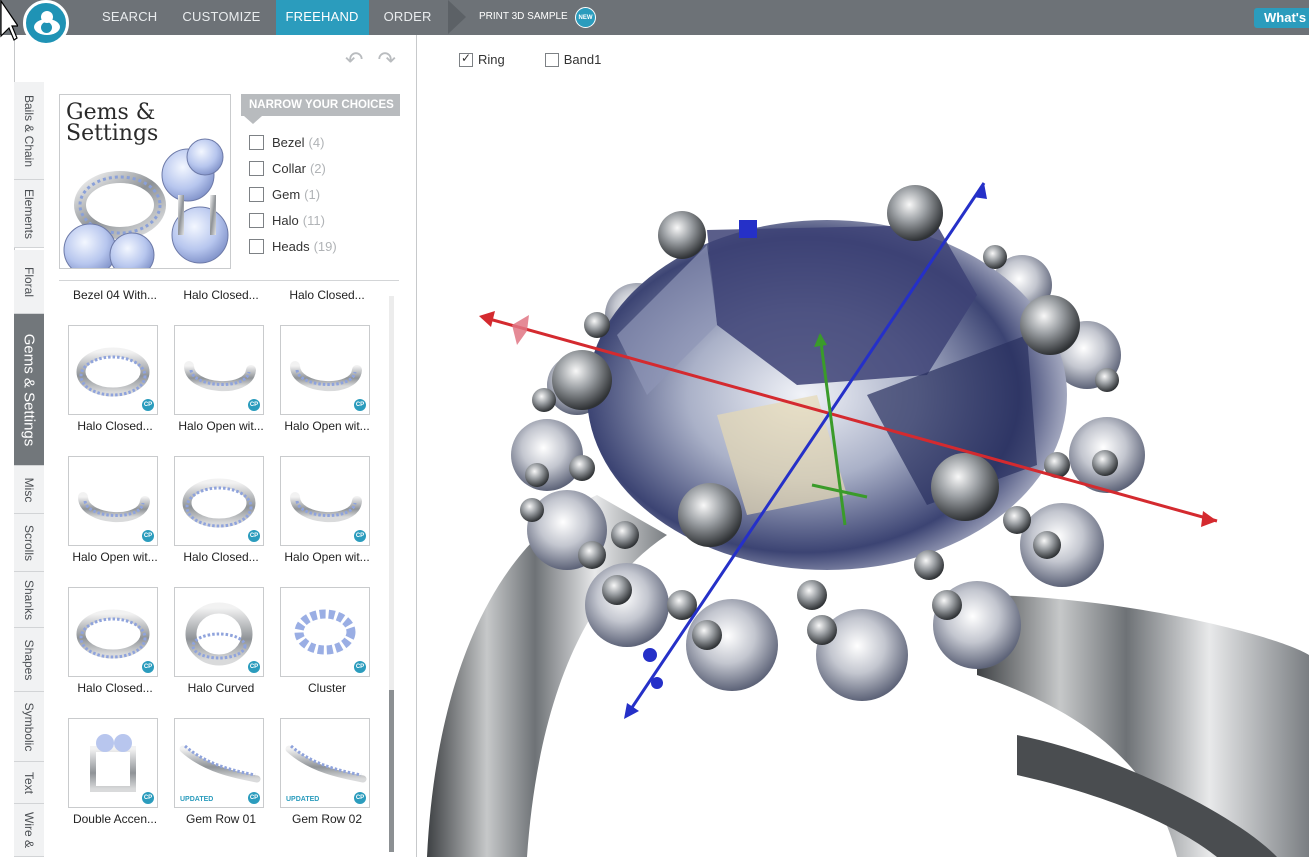 The height and width of the screenshot is (857, 1309). I want to click on whats-new-button: What's, so click(1281, 18).